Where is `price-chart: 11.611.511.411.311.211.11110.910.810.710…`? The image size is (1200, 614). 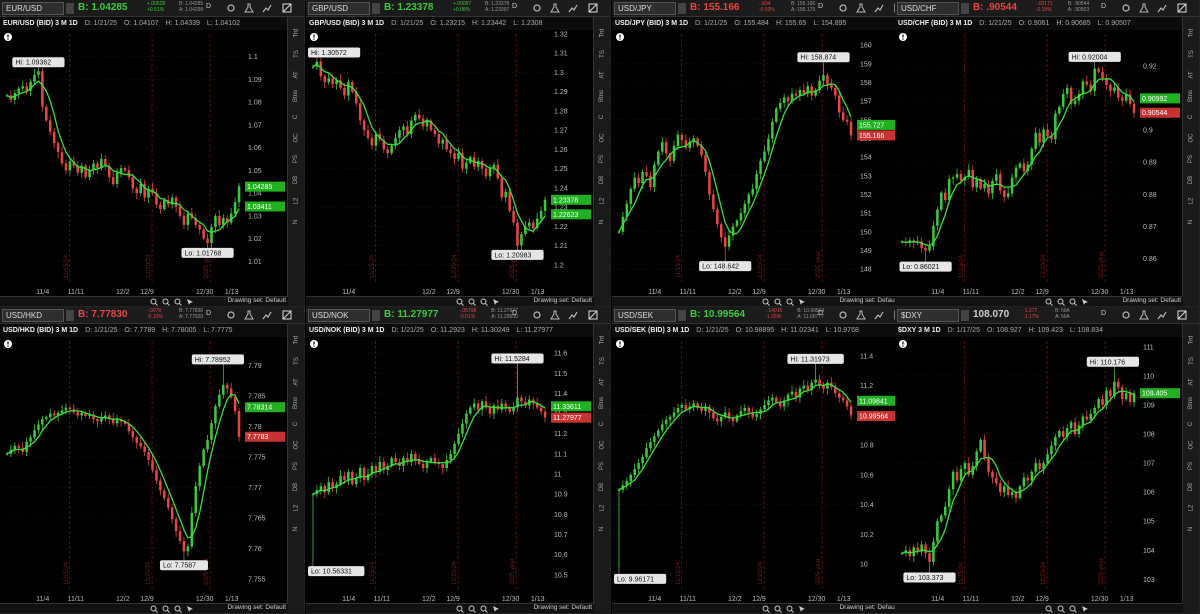
price-chart: 11.611.511.411.311.211.11110.910.810.710… is located at coordinates (450, 455).